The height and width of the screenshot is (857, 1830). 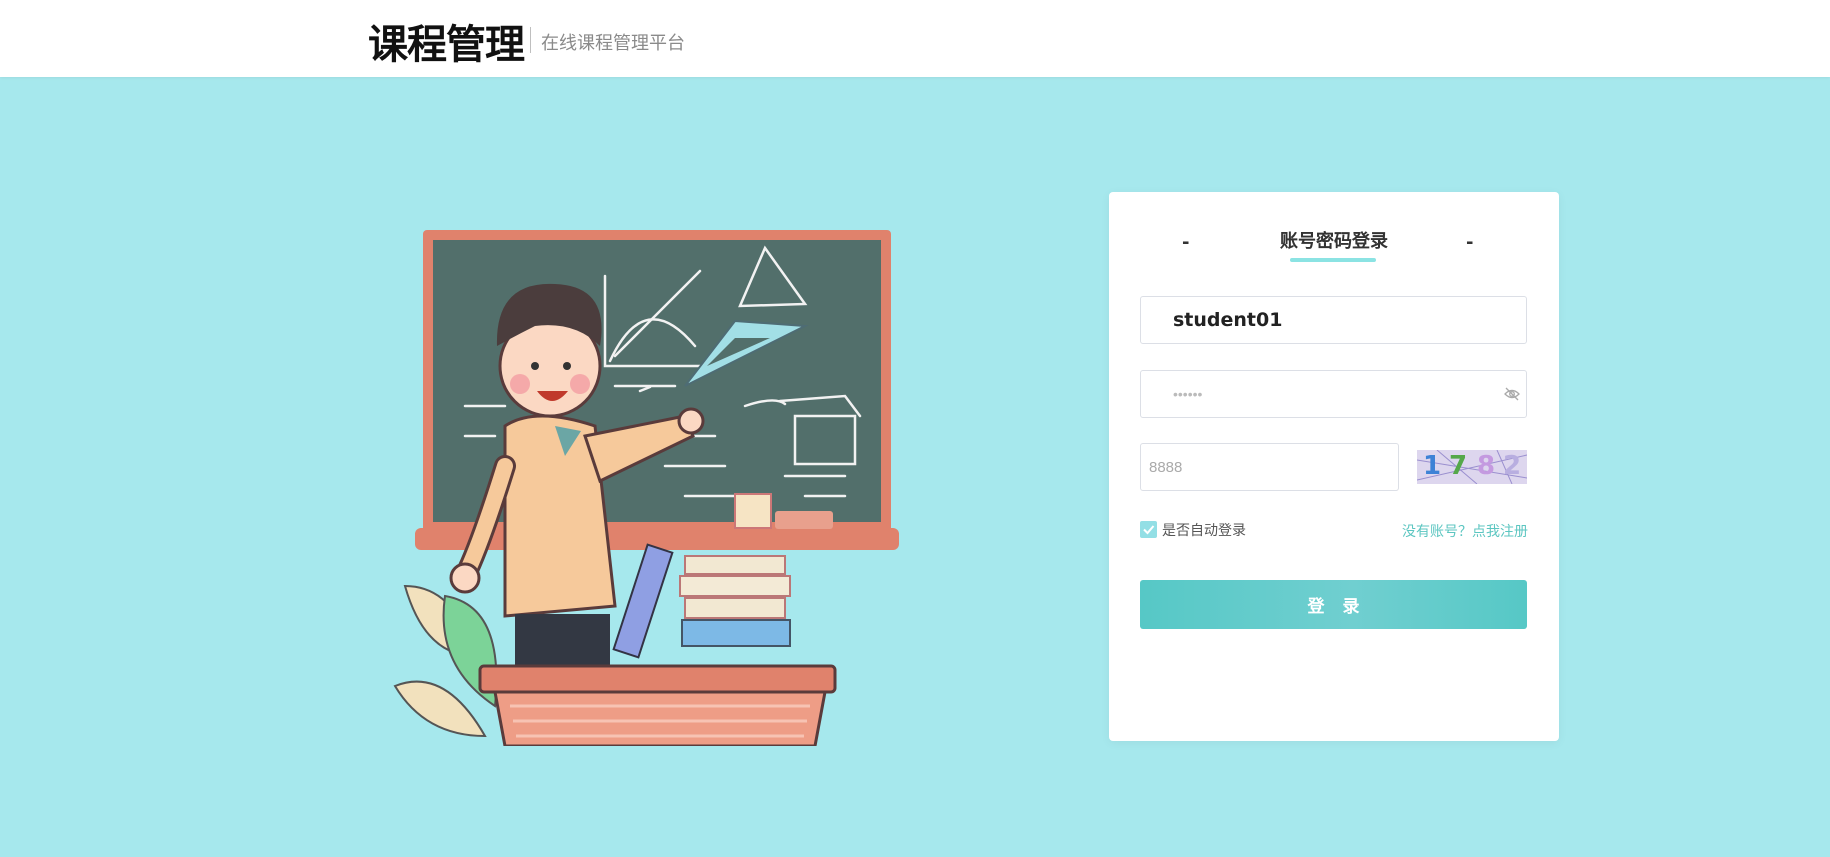 What do you see at coordinates (1465, 531) in the screenshot?
I see `register-link: 没有账号？点我注册` at bounding box center [1465, 531].